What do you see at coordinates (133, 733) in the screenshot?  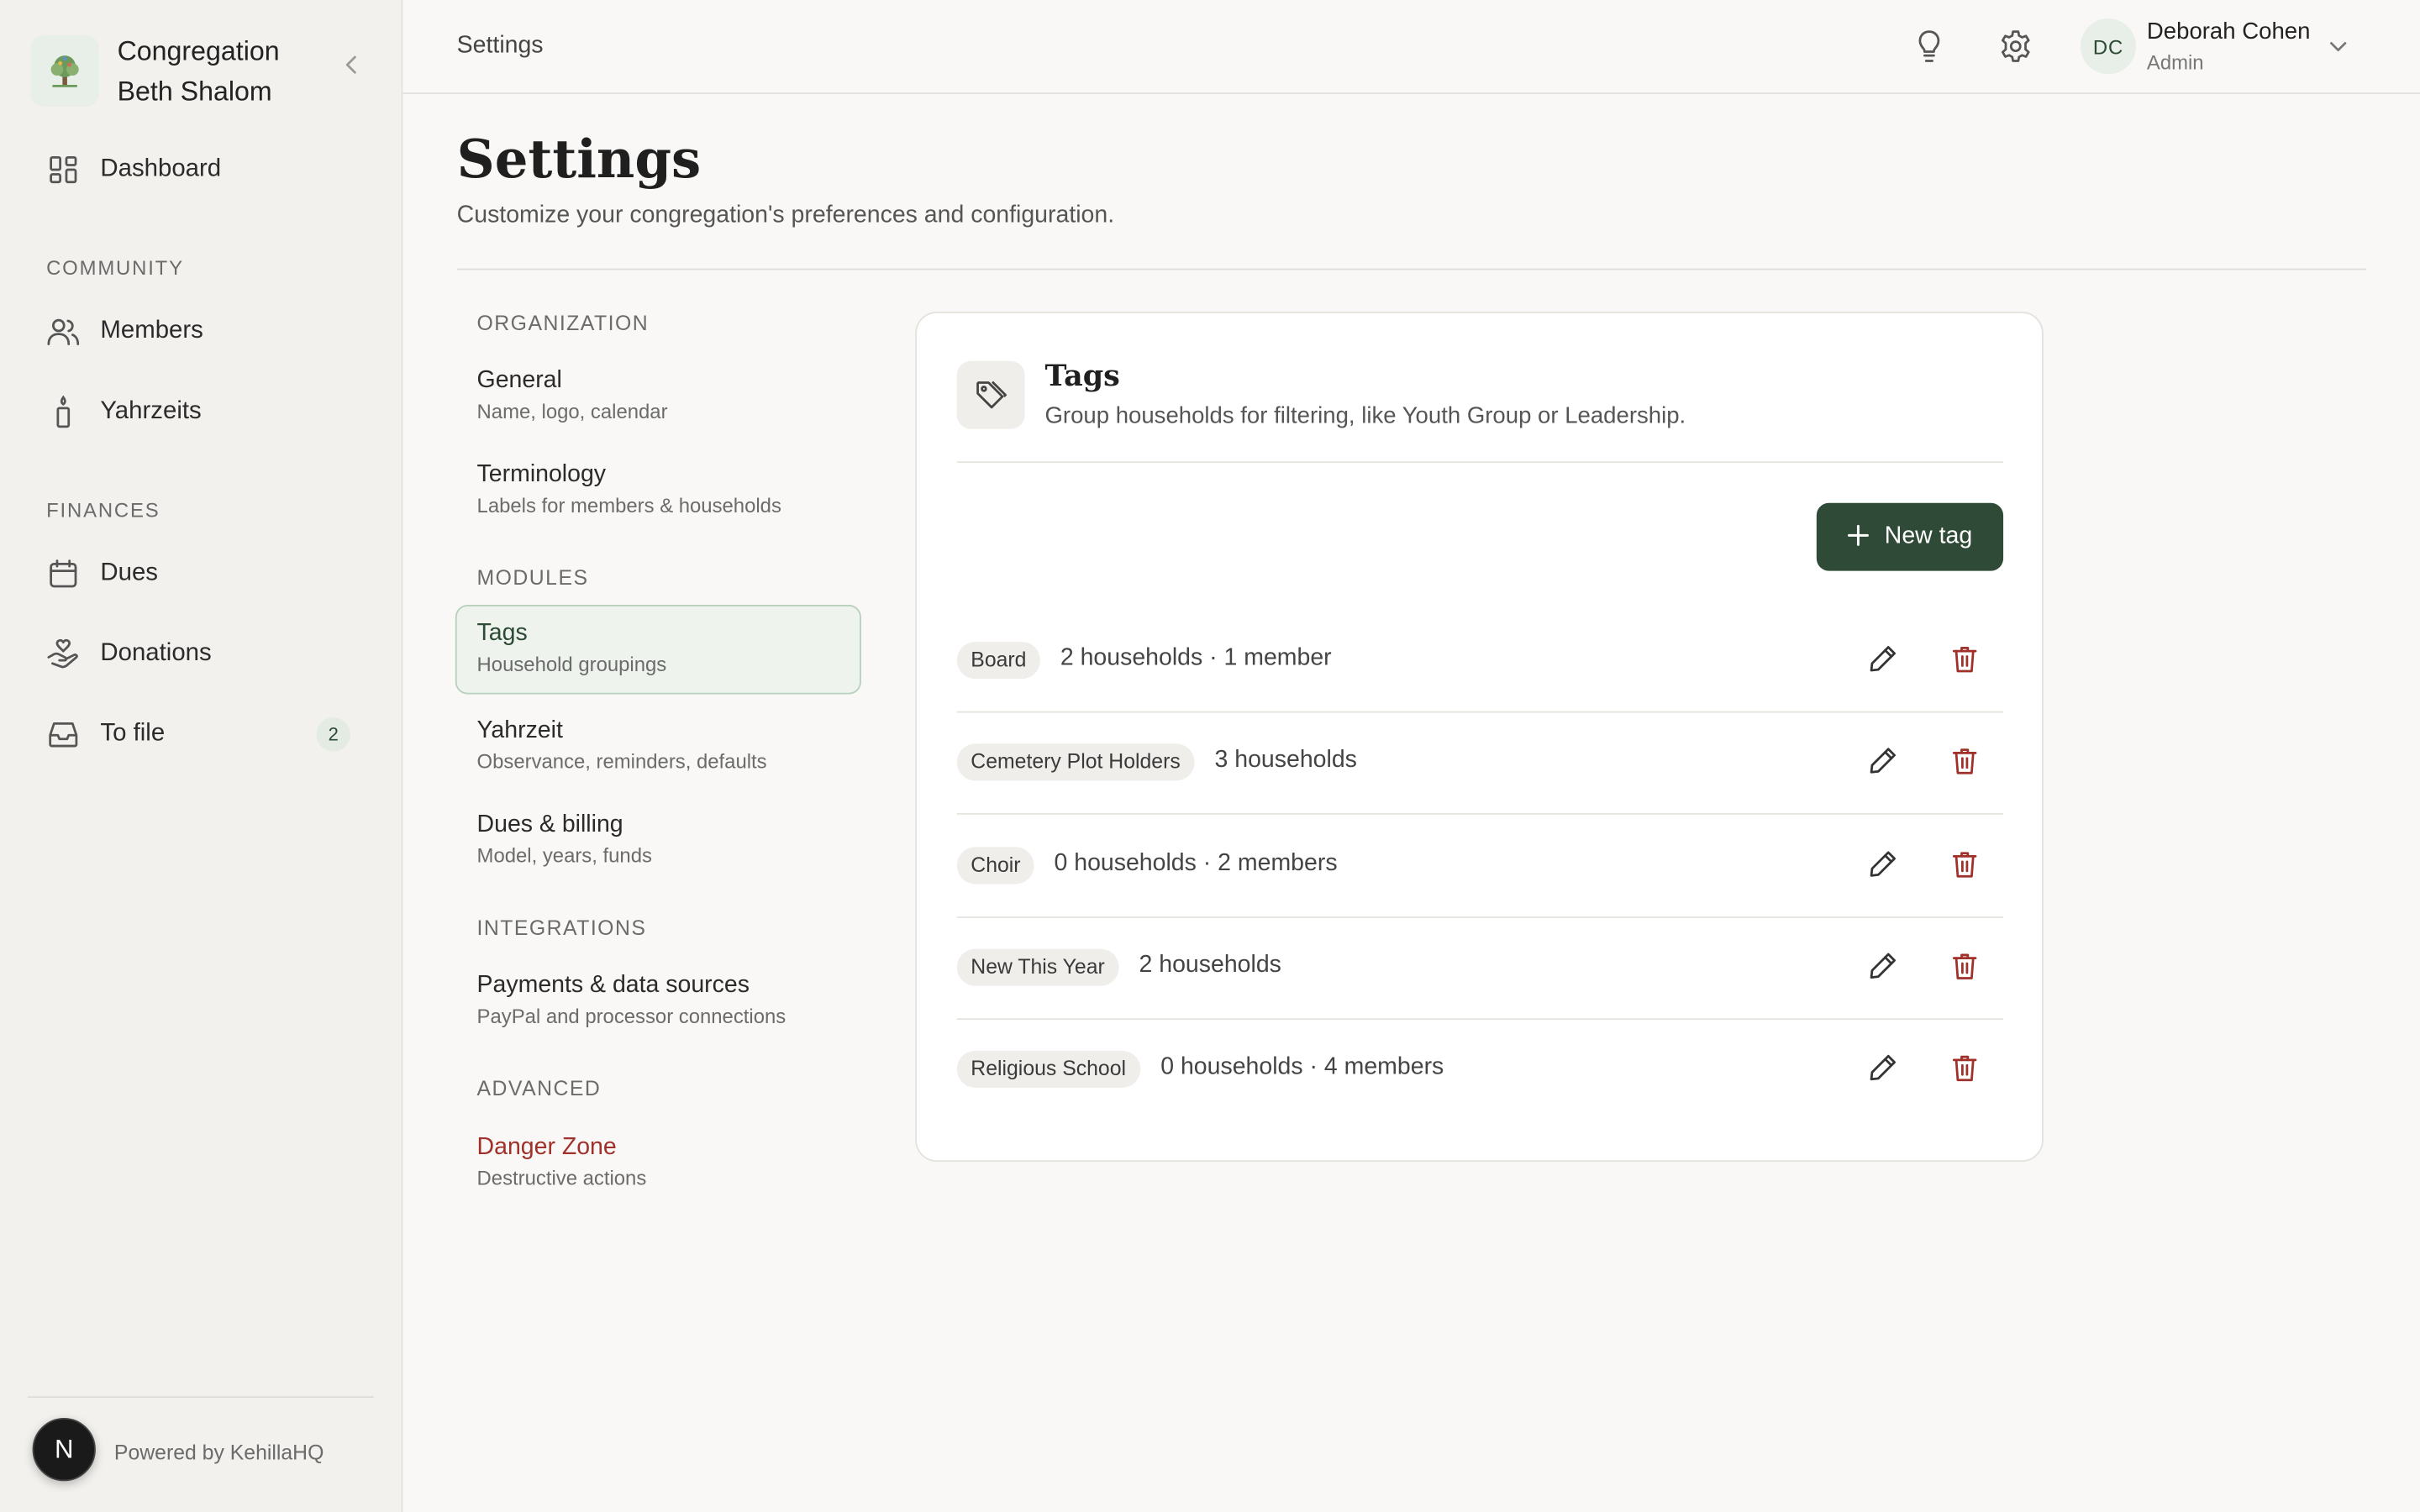 I see `sidebar-item-label: To file` at bounding box center [133, 733].